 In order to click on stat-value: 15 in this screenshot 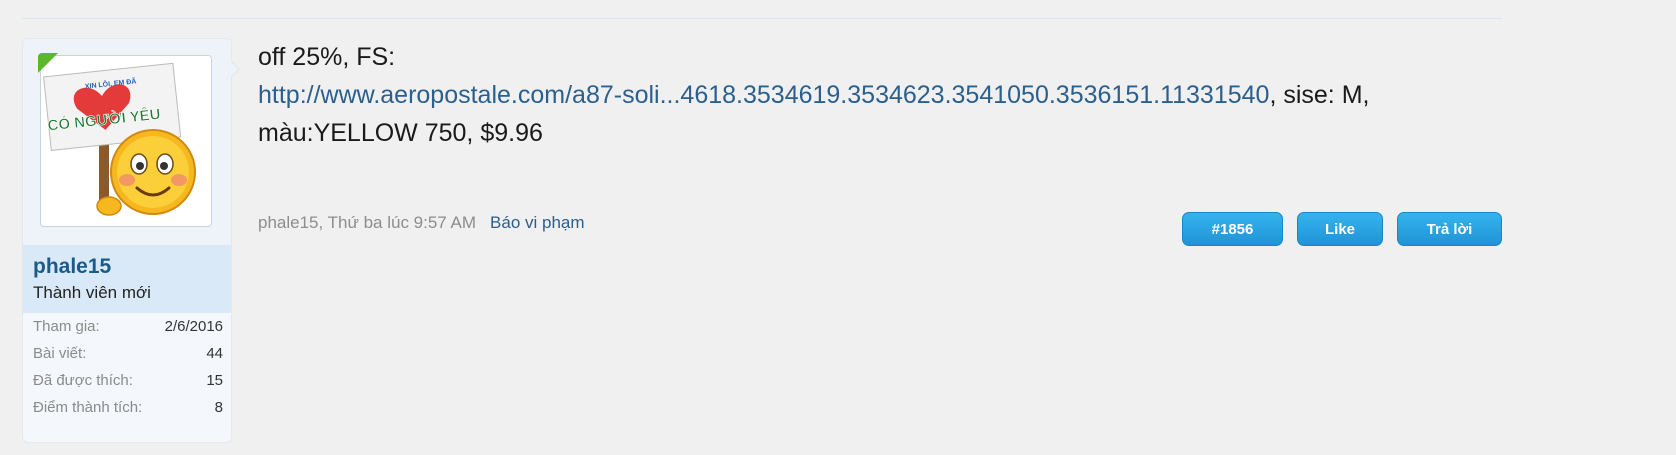, I will do `click(214, 380)`.